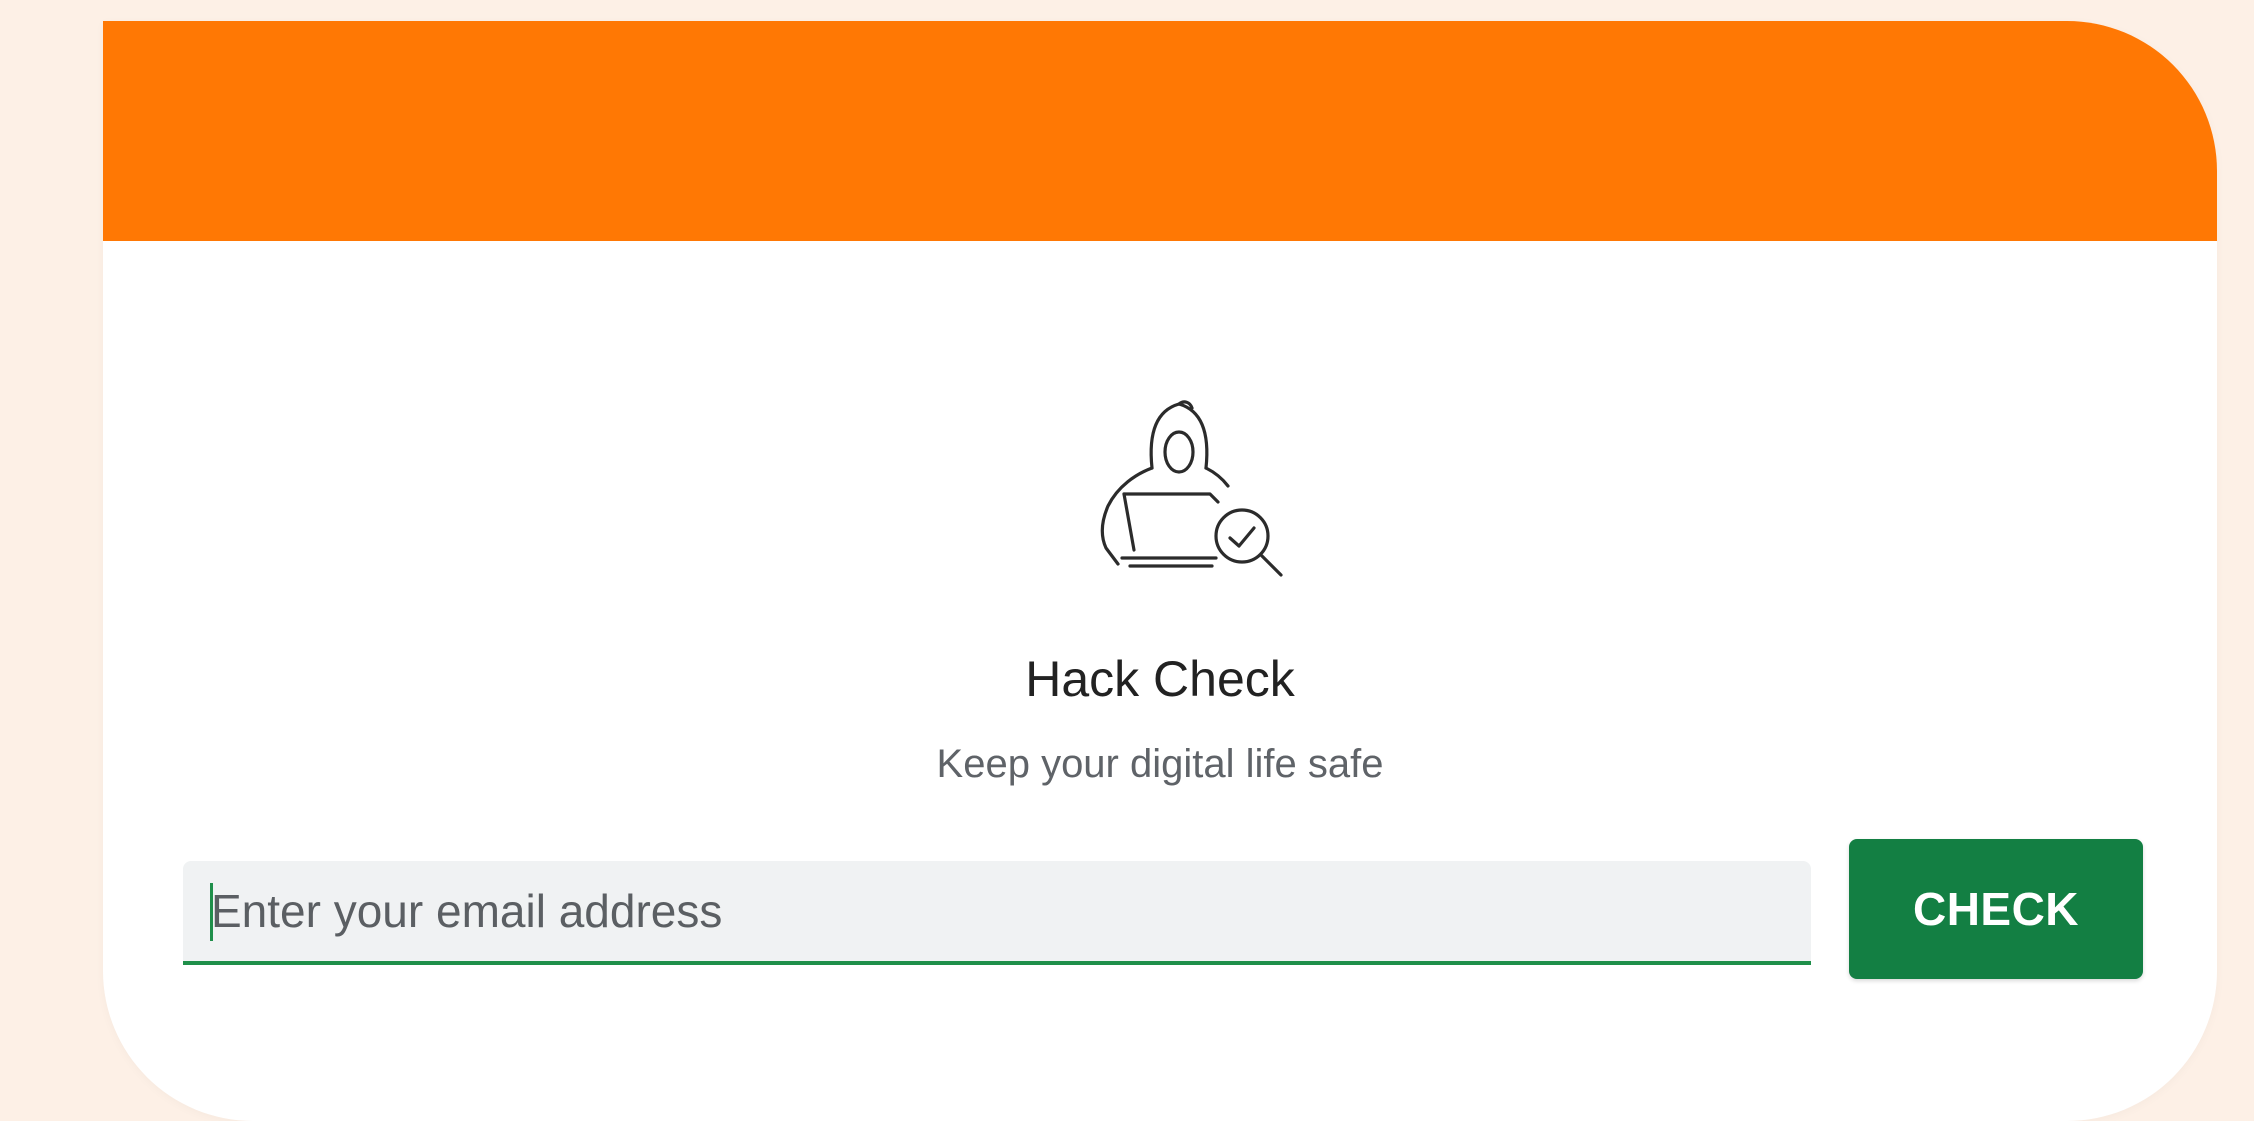  I want to click on email-field, so click(997, 913).